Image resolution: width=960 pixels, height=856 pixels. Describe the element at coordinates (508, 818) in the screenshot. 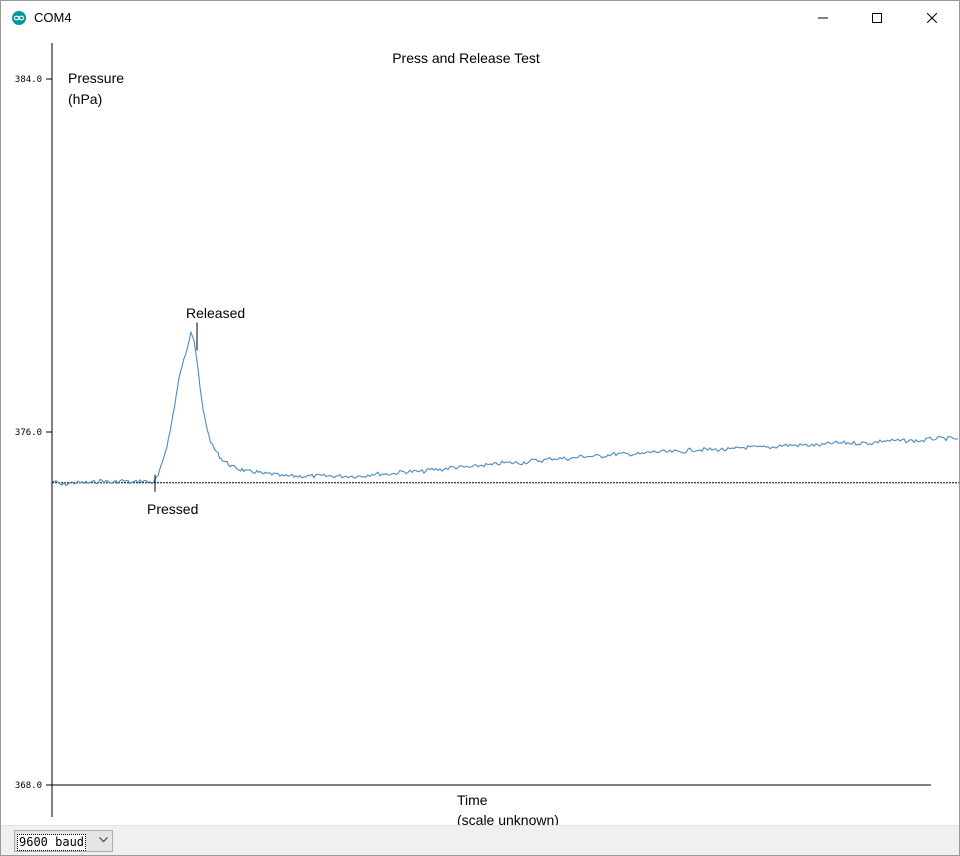

I see `x-axis-label-line2: (scale unknown)` at that location.